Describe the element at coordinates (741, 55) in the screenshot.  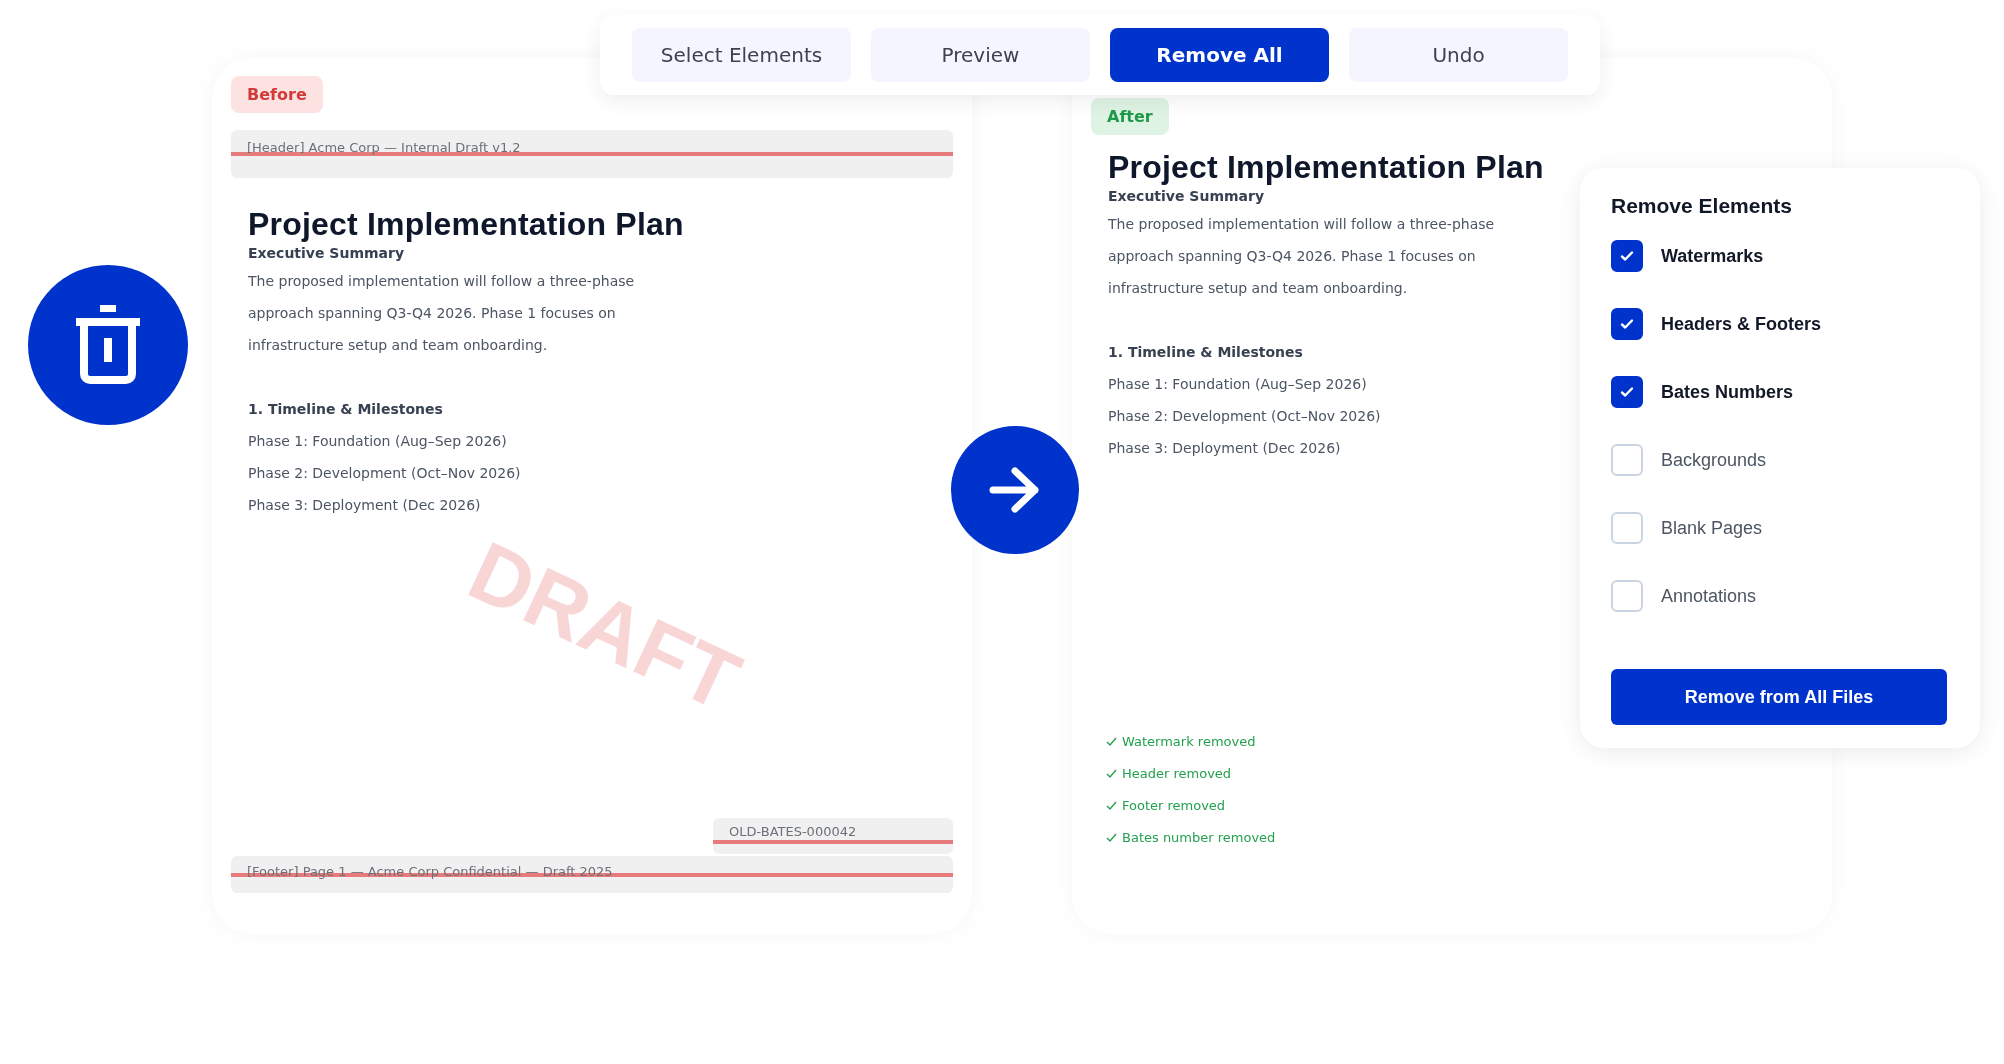
I see `toolbar-button: Select Elements` at that location.